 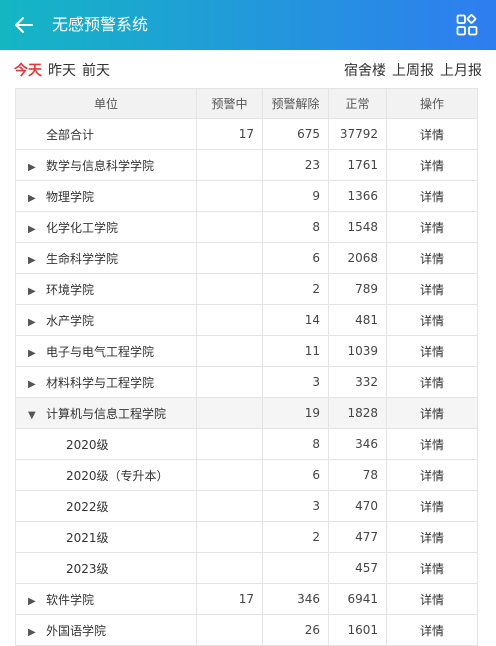 I want to click on normal-count-cell: 78, so click(x=357, y=475).